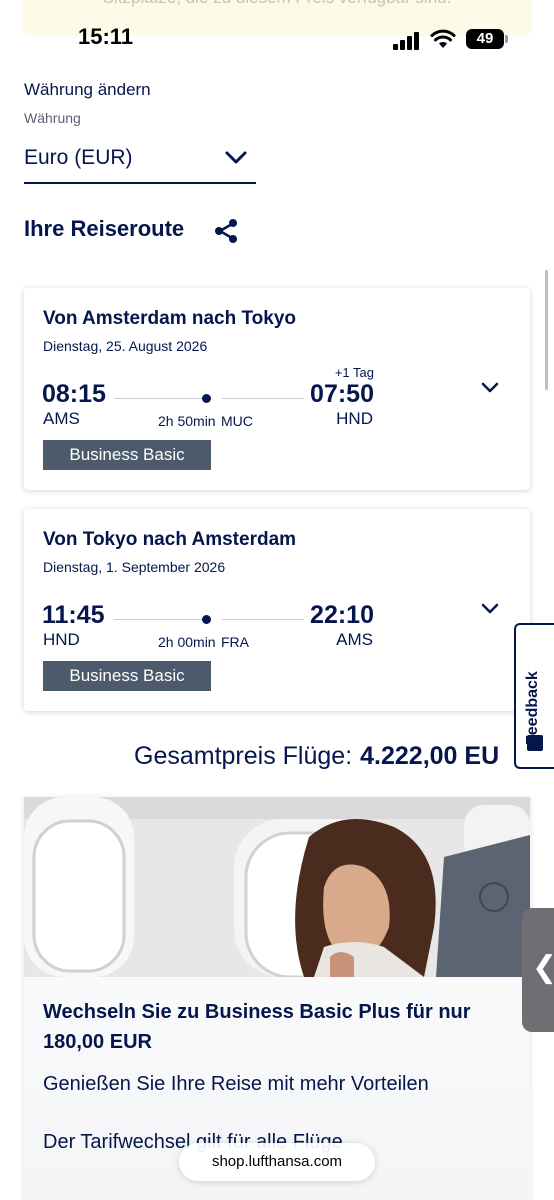 The height and width of the screenshot is (1200, 554). What do you see at coordinates (237, 421) in the screenshot?
I see `stopover-airport: MUC` at bounding box center [237, 421].